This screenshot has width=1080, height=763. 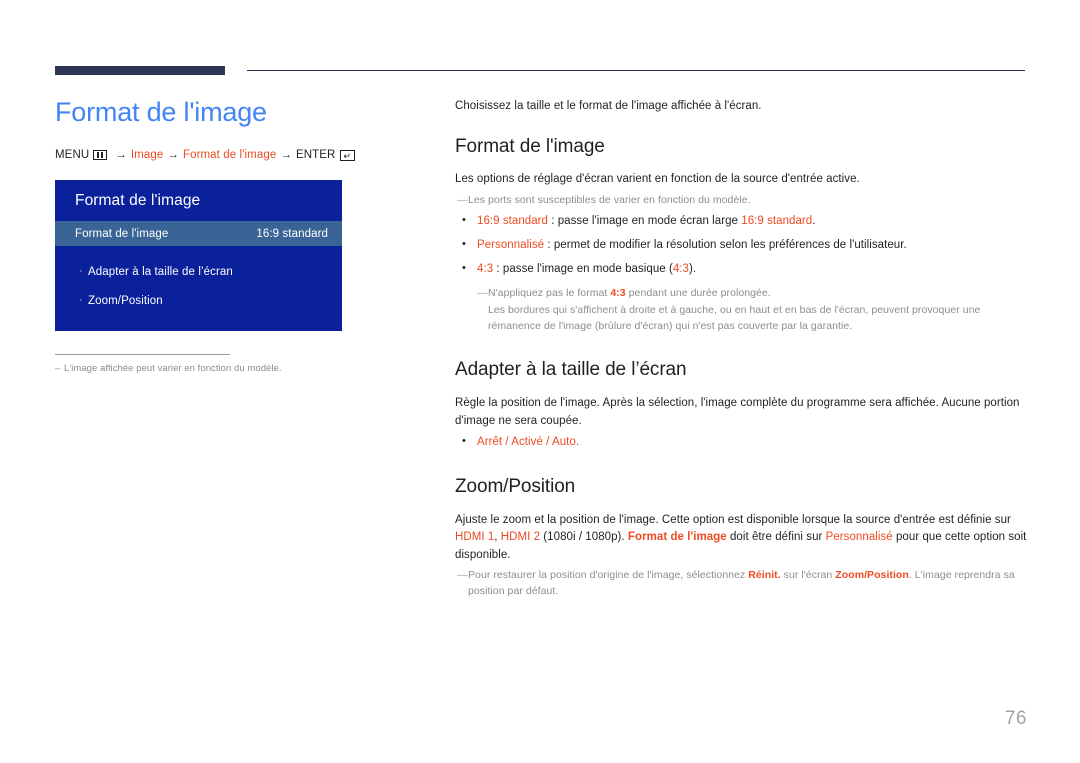 I want to click on reinit-b: sur l'écran, so click(x=808, y=575).